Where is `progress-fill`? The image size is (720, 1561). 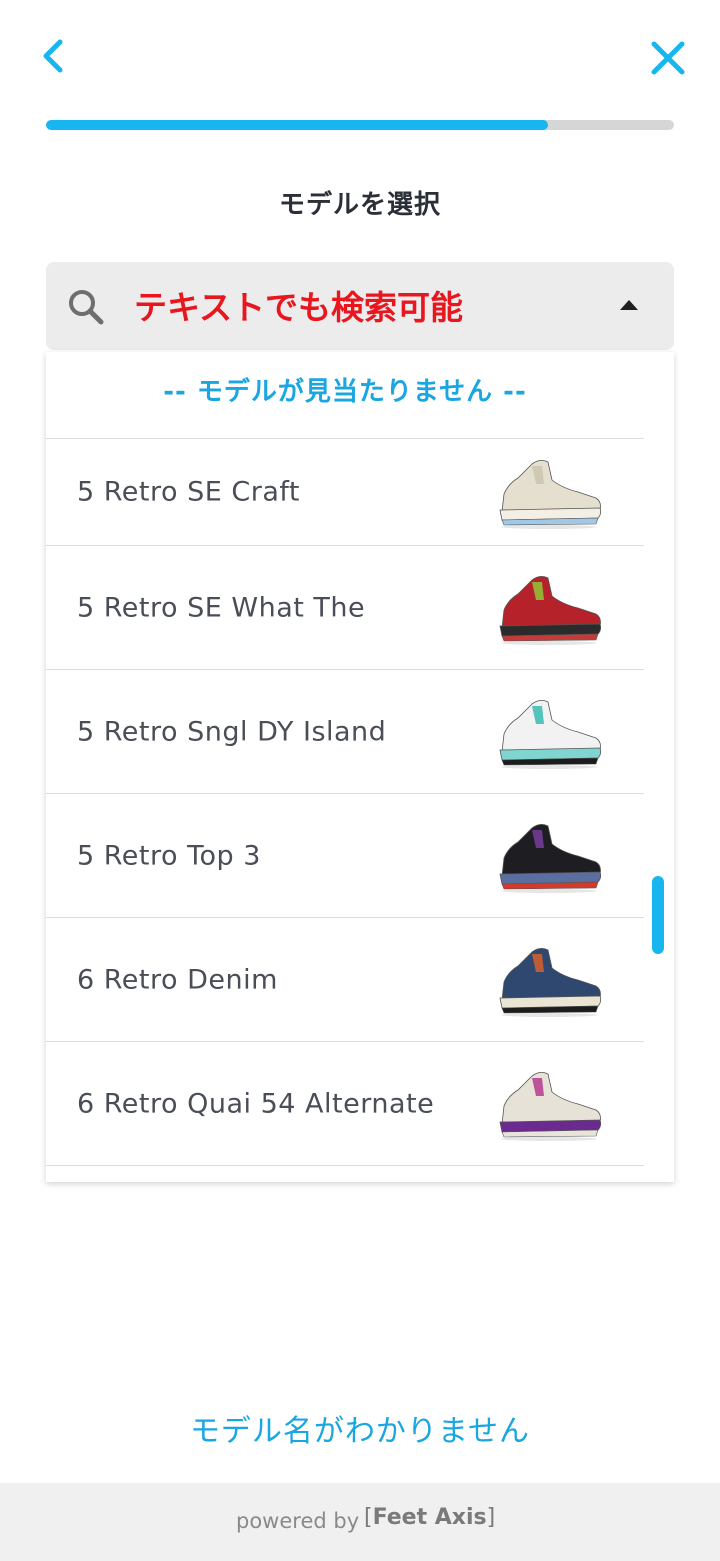
progress-fill is located at coordinates (297, 125).